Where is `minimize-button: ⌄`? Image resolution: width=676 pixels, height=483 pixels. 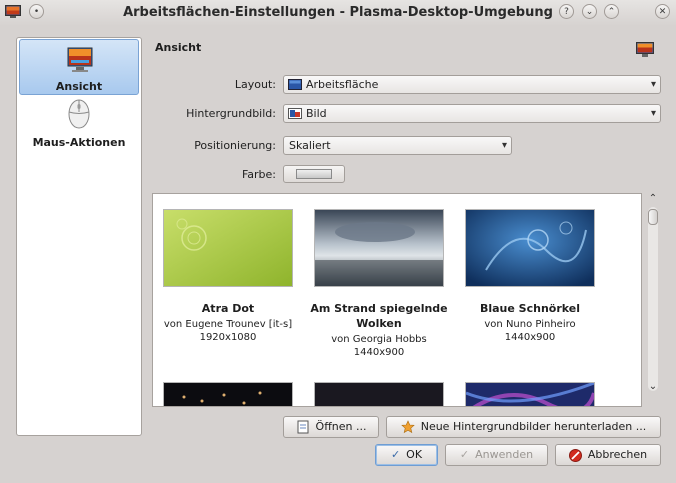 minimize-button: ⌄ is located at coordinates (589, 11).